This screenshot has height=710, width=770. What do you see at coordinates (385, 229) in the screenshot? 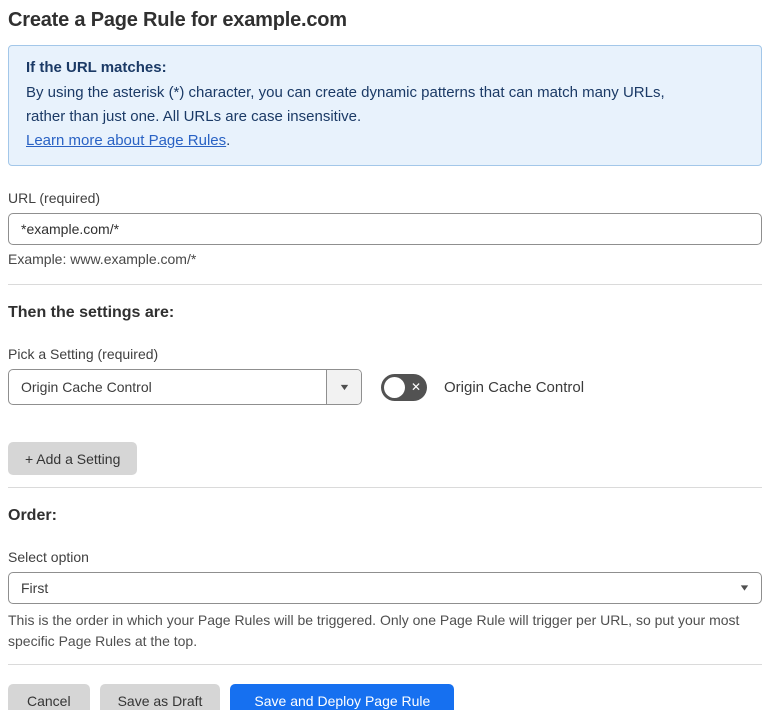
I see `url-input` at bounding box center [385, 229].